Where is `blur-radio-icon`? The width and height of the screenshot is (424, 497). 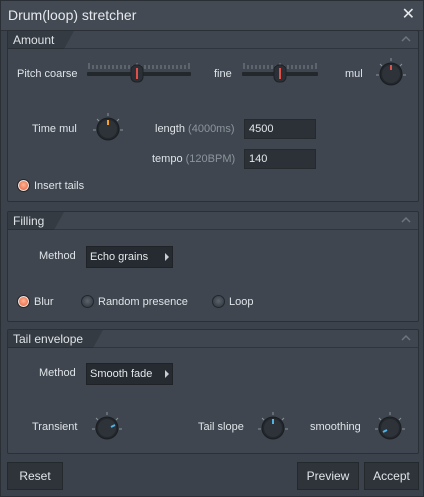 blur-radio-icon is located at coordinates (23, 301).